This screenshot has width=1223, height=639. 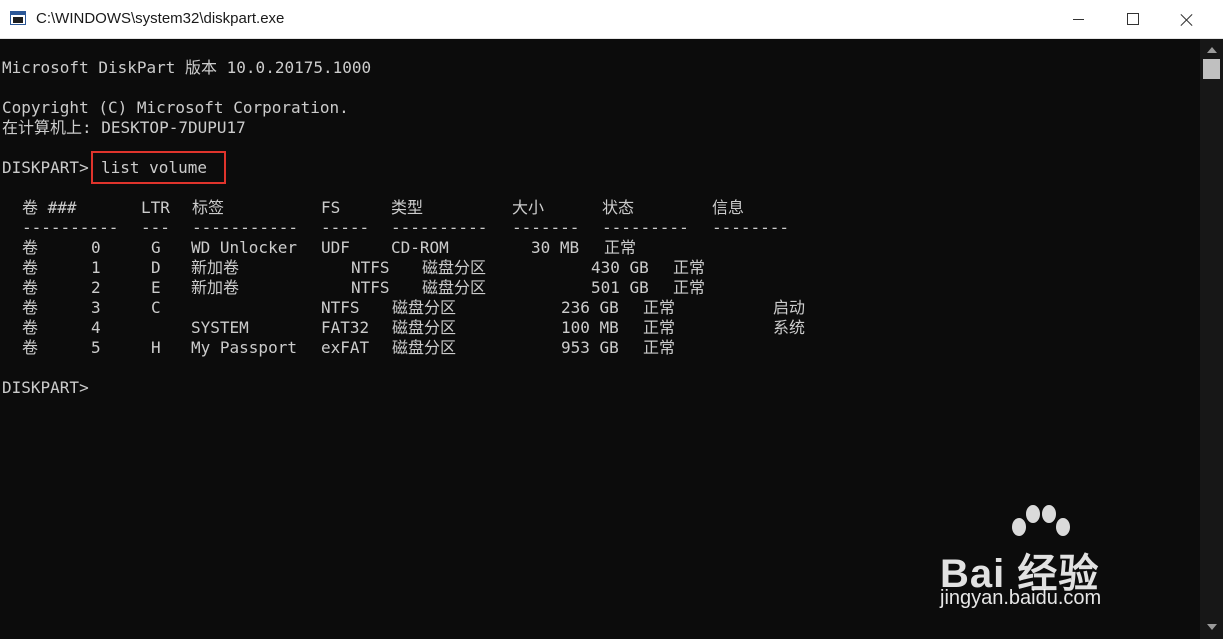 I want to click on table-cell-ltr: G, so click(x=156, y=247).